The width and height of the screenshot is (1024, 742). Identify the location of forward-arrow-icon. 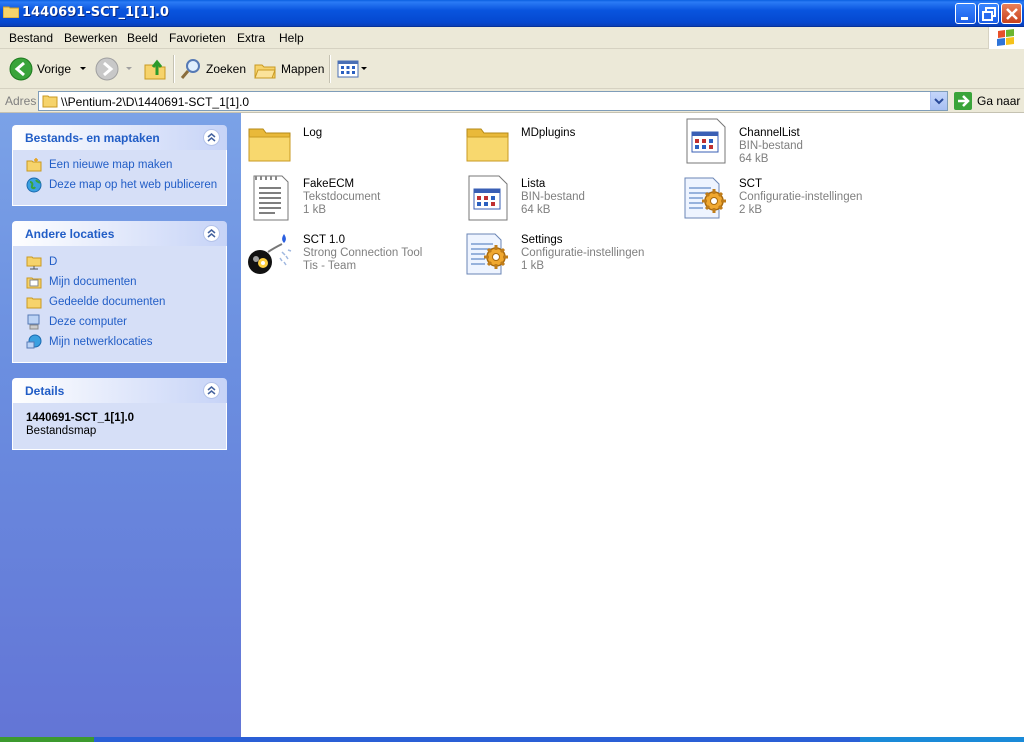
(107, 69).